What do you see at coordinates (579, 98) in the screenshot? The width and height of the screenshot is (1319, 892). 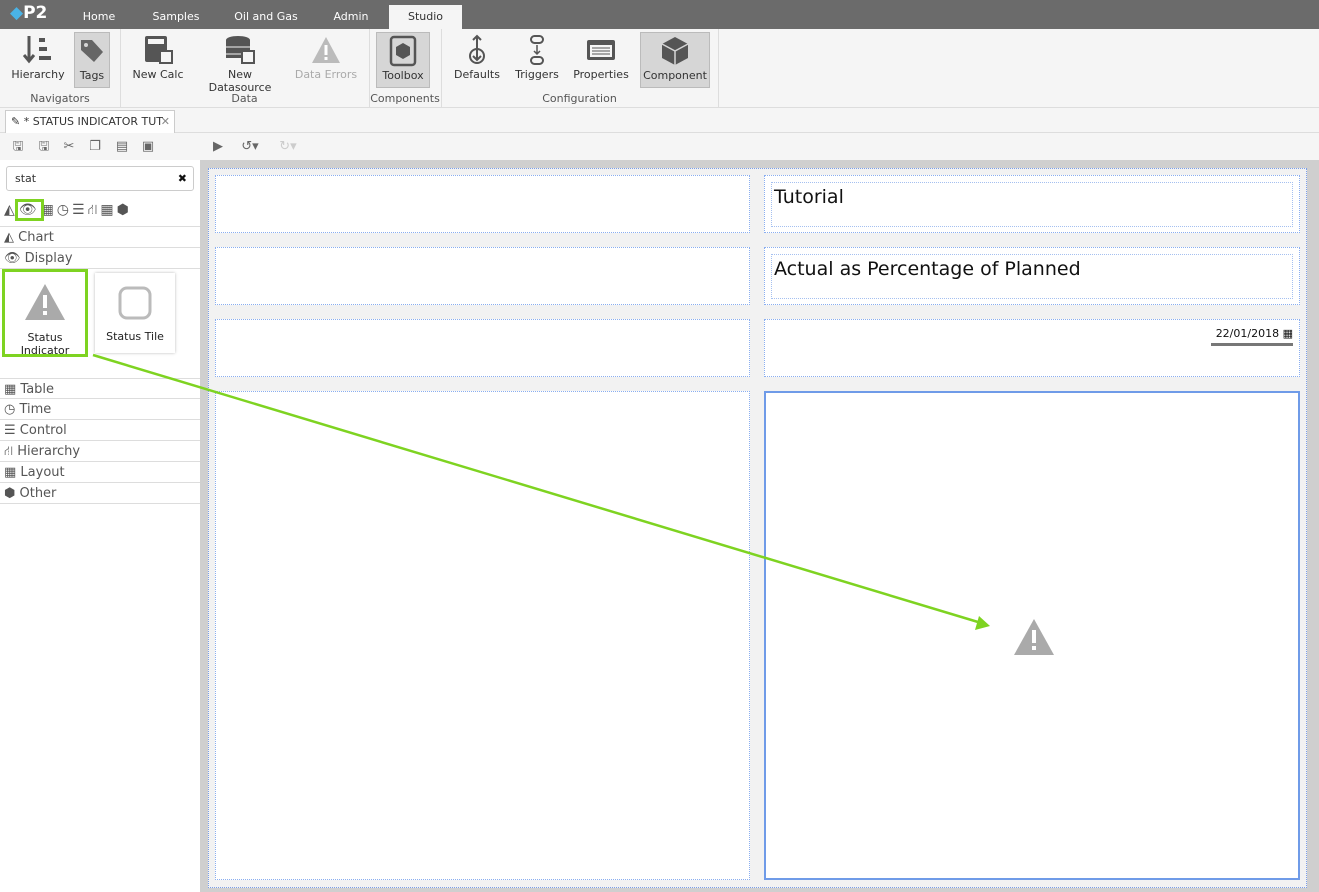 I see `group-configuration: Configuration` at bounding box center [579, 98].